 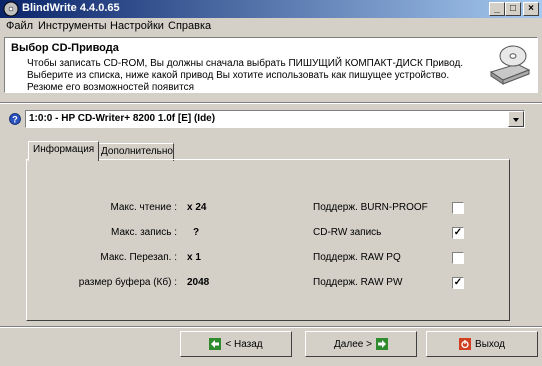 I want to click on window-title: BlindWrite 4.4.0.65, so click(x=71, y=8).